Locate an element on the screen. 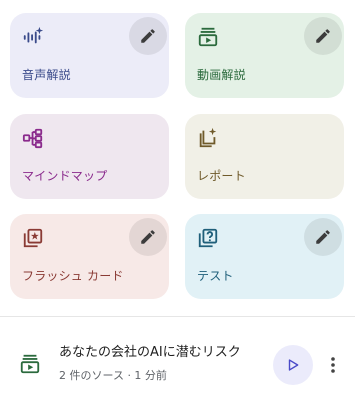  audio-waveform-icon is located at coordinates (33, 37).